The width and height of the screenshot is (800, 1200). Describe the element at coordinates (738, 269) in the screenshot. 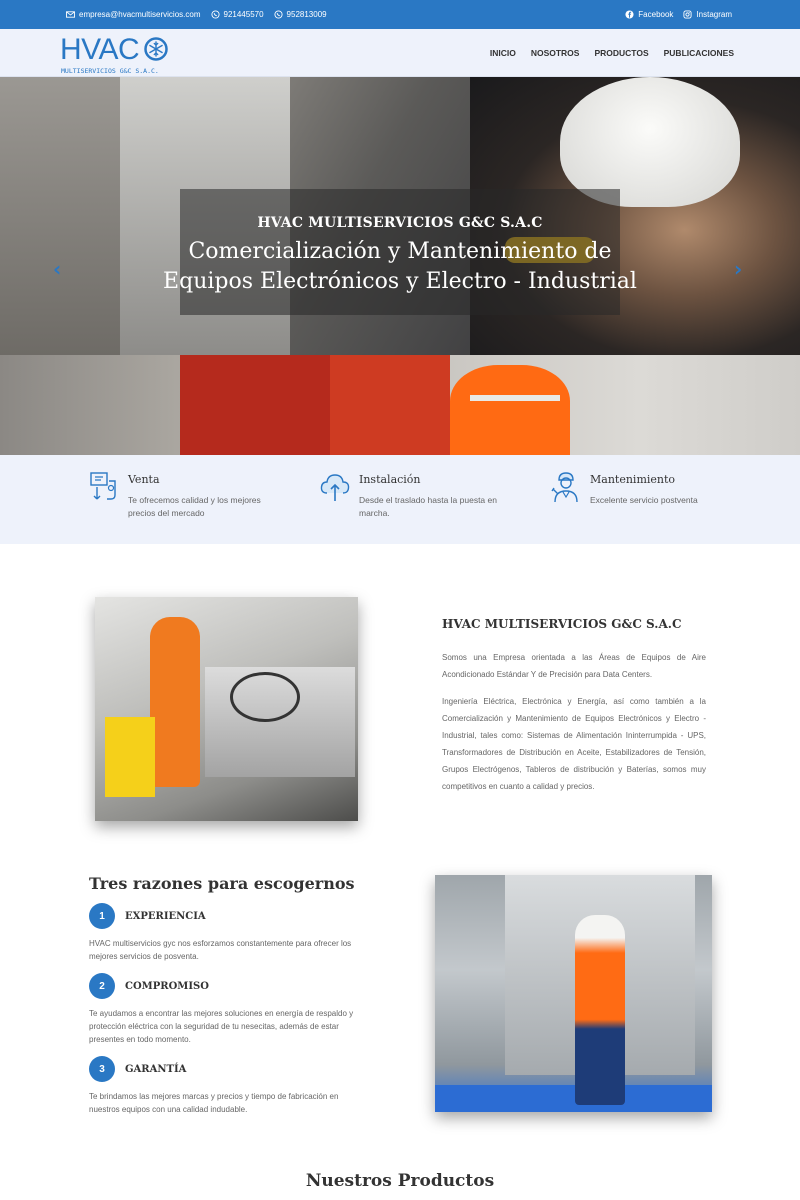

I see `slider-next-button: ›` at that location.